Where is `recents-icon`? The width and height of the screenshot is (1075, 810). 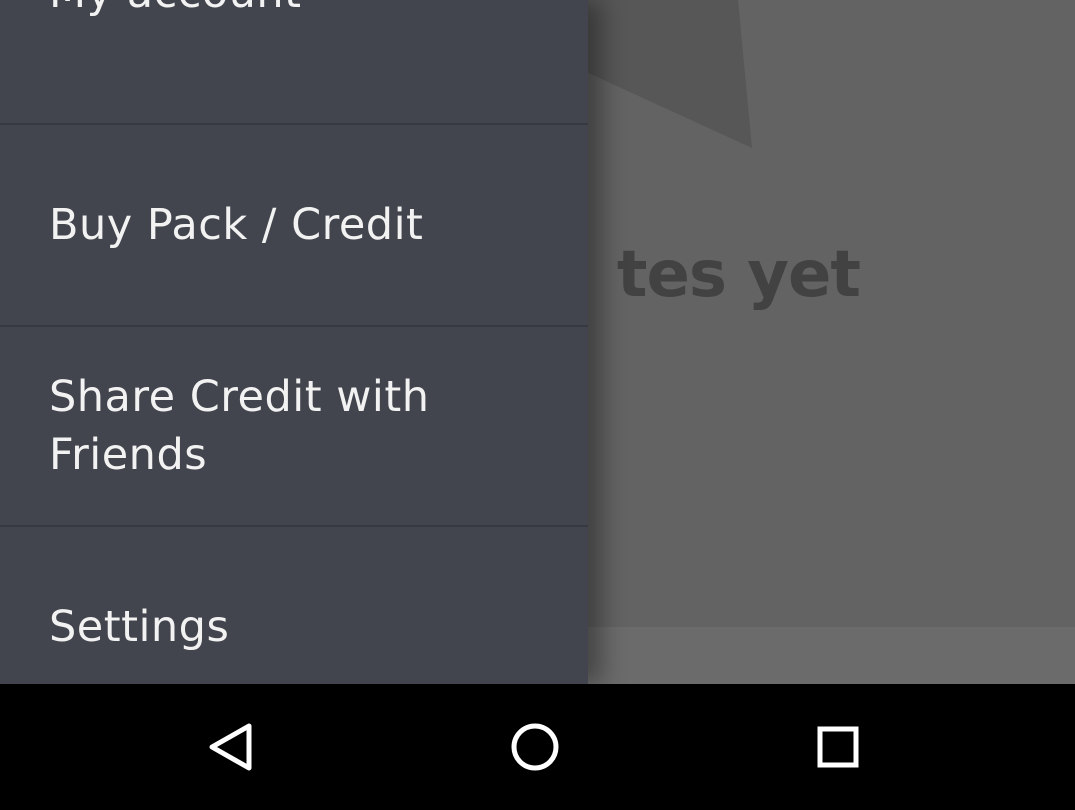 recents-icon is located at coordinates (838, 747).